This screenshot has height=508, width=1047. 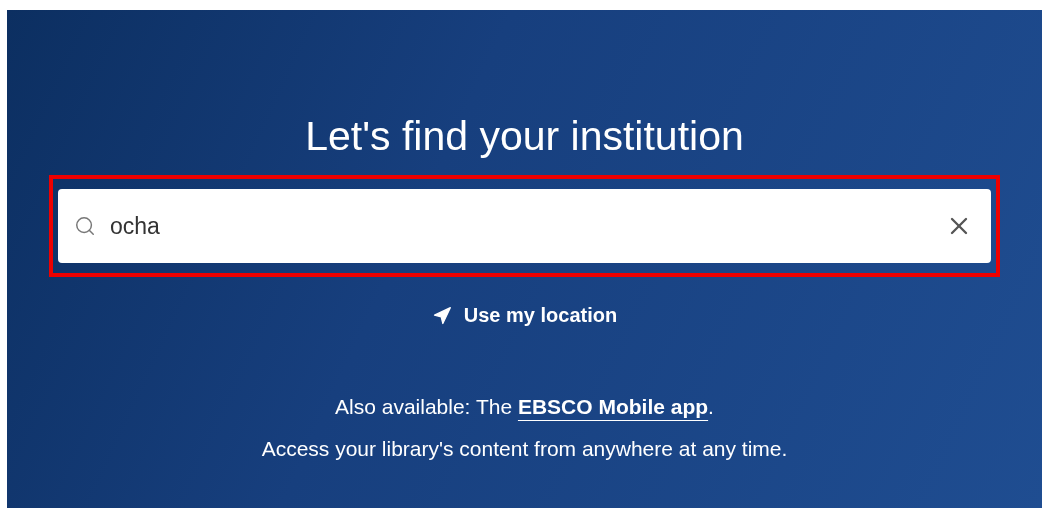 What do you see at coordinates (85, 226) in the screenshot?
I see `search-icon` at bounding box center [85, 226].